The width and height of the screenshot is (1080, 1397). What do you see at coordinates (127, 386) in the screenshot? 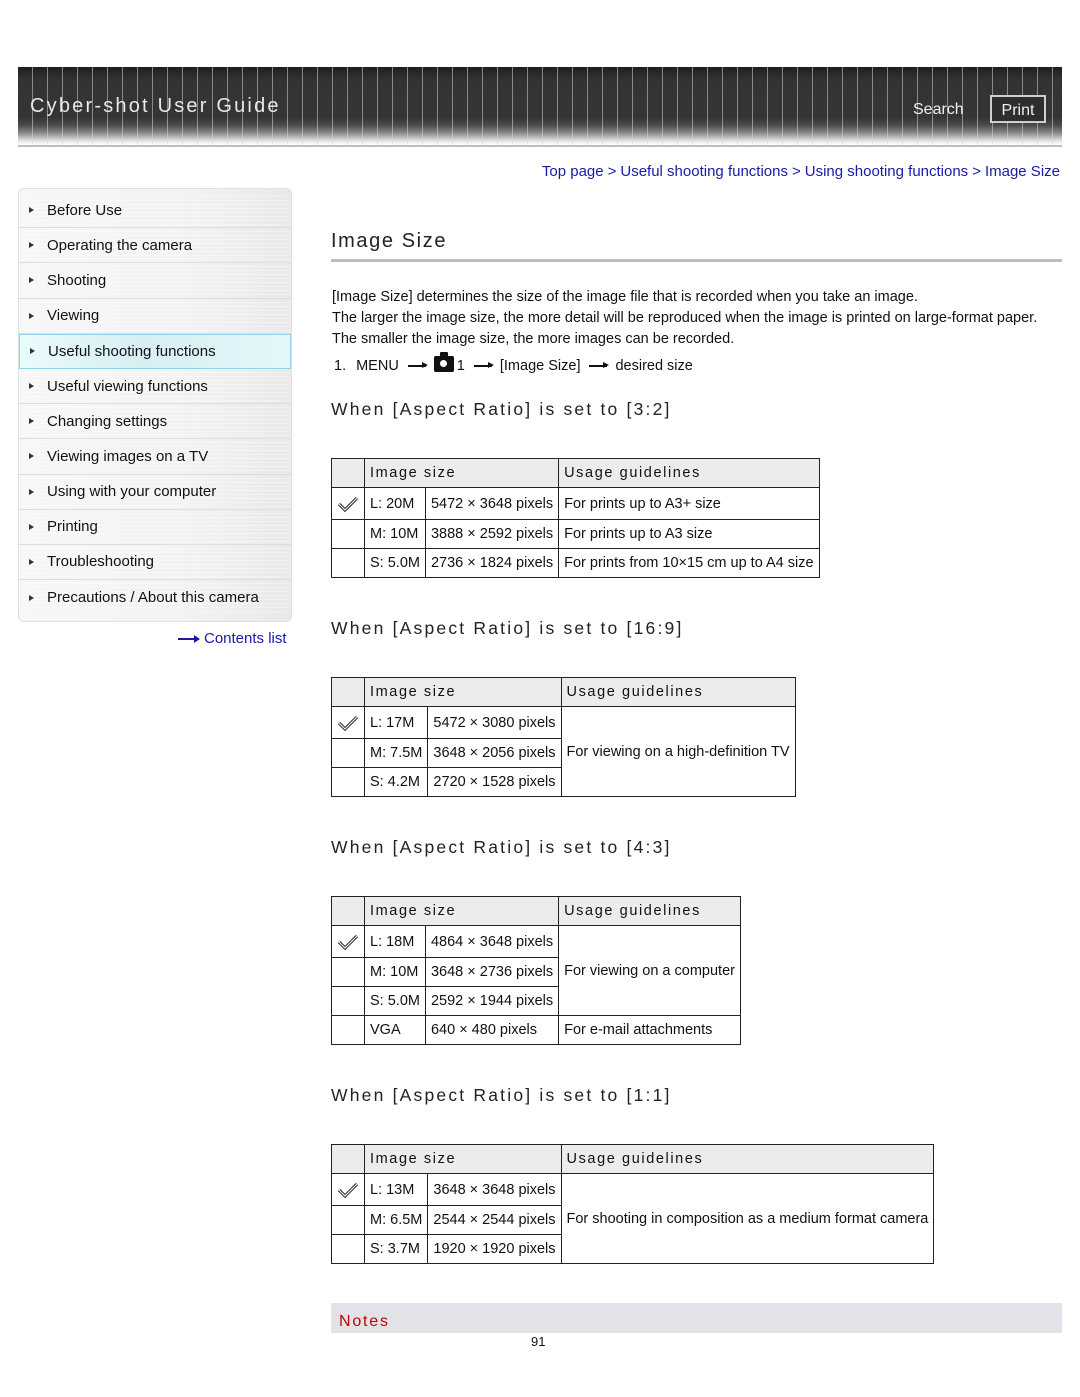
I see `sidebar-item-label: Useful viewing functions` at bounding box center [127, 386].